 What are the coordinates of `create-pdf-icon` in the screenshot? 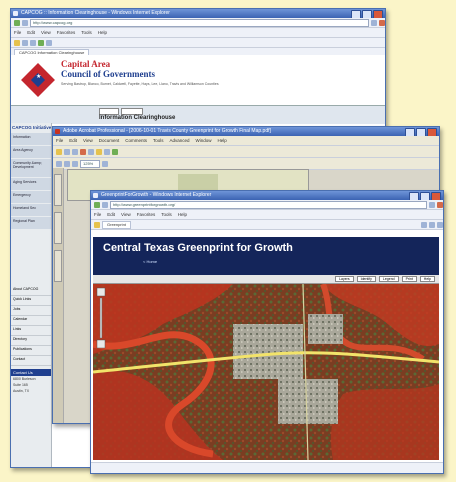 It's located at (83, 151).